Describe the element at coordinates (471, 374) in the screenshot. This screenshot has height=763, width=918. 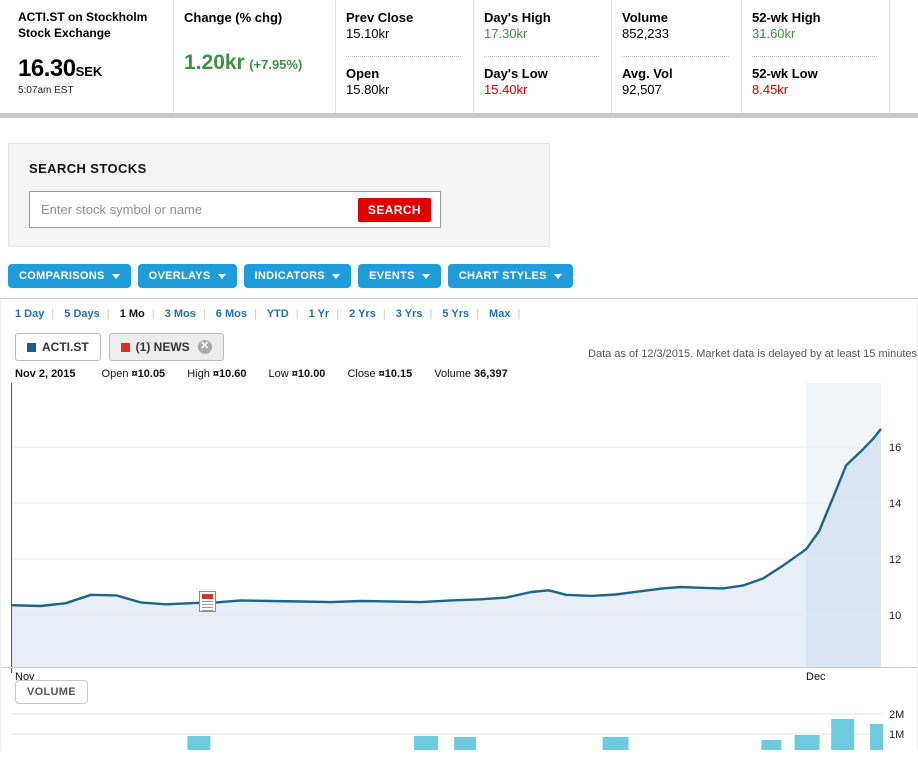
I see `ohlc-volume: Volume 36,397` at that location.